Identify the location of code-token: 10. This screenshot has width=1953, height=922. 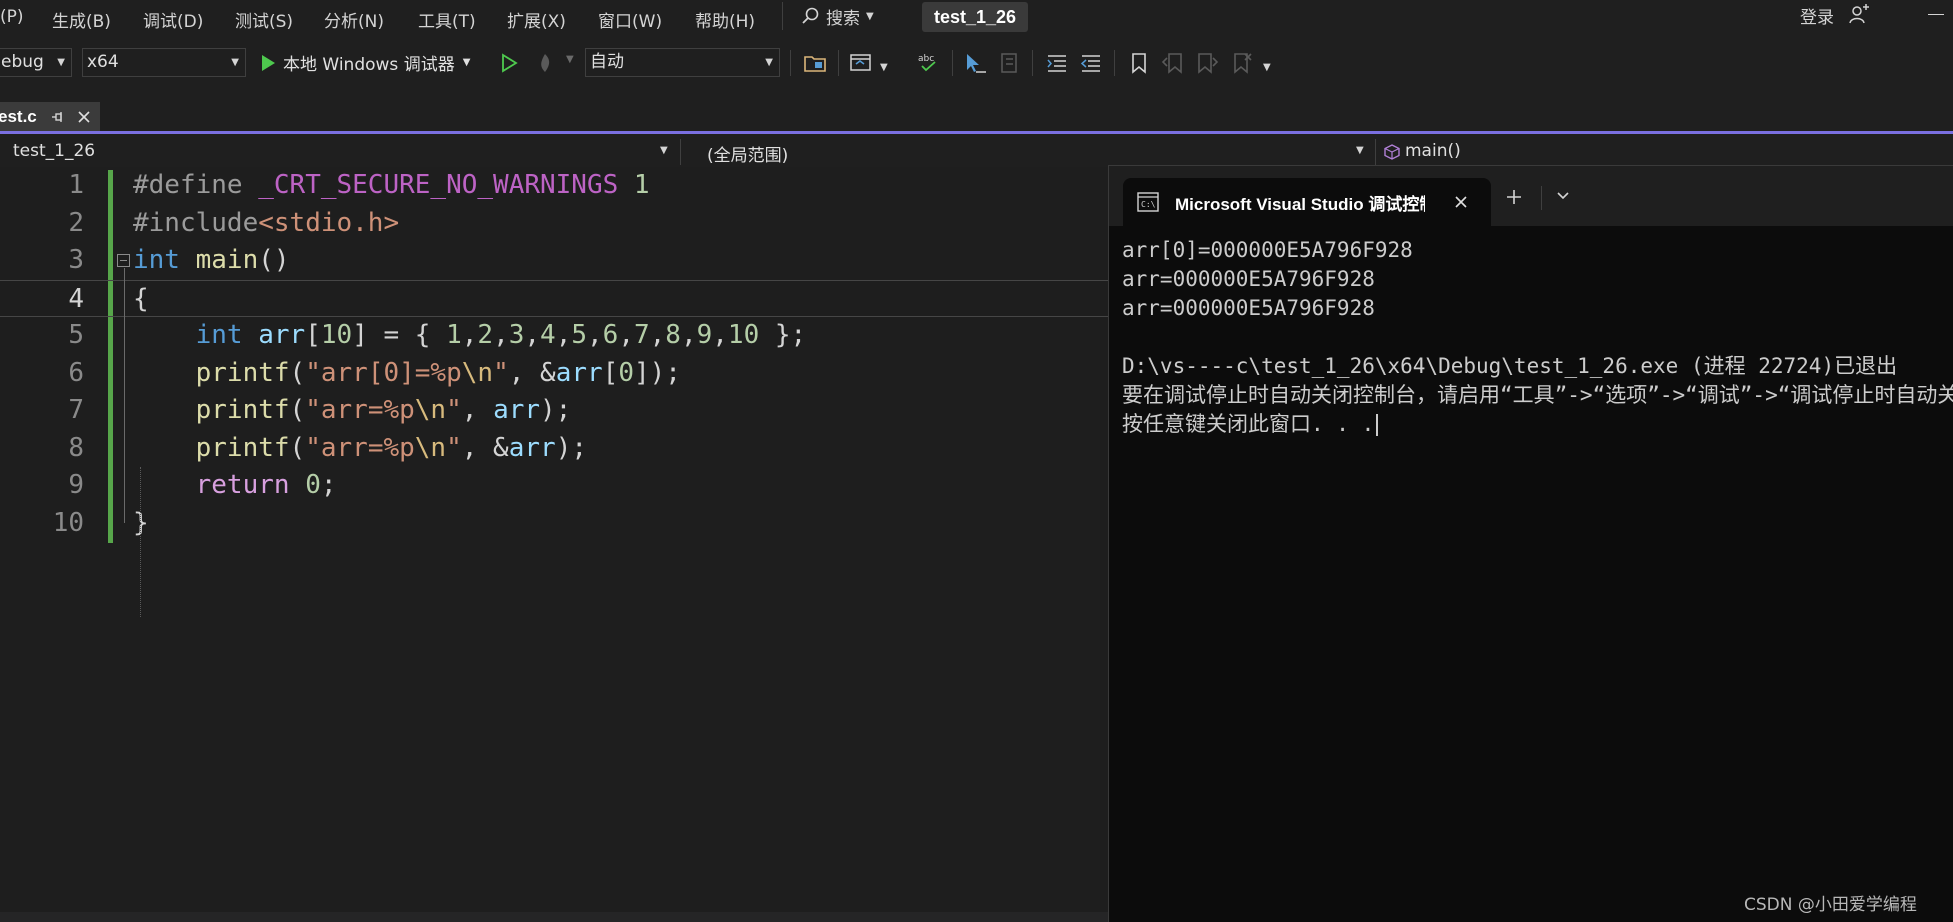
(336, 335).